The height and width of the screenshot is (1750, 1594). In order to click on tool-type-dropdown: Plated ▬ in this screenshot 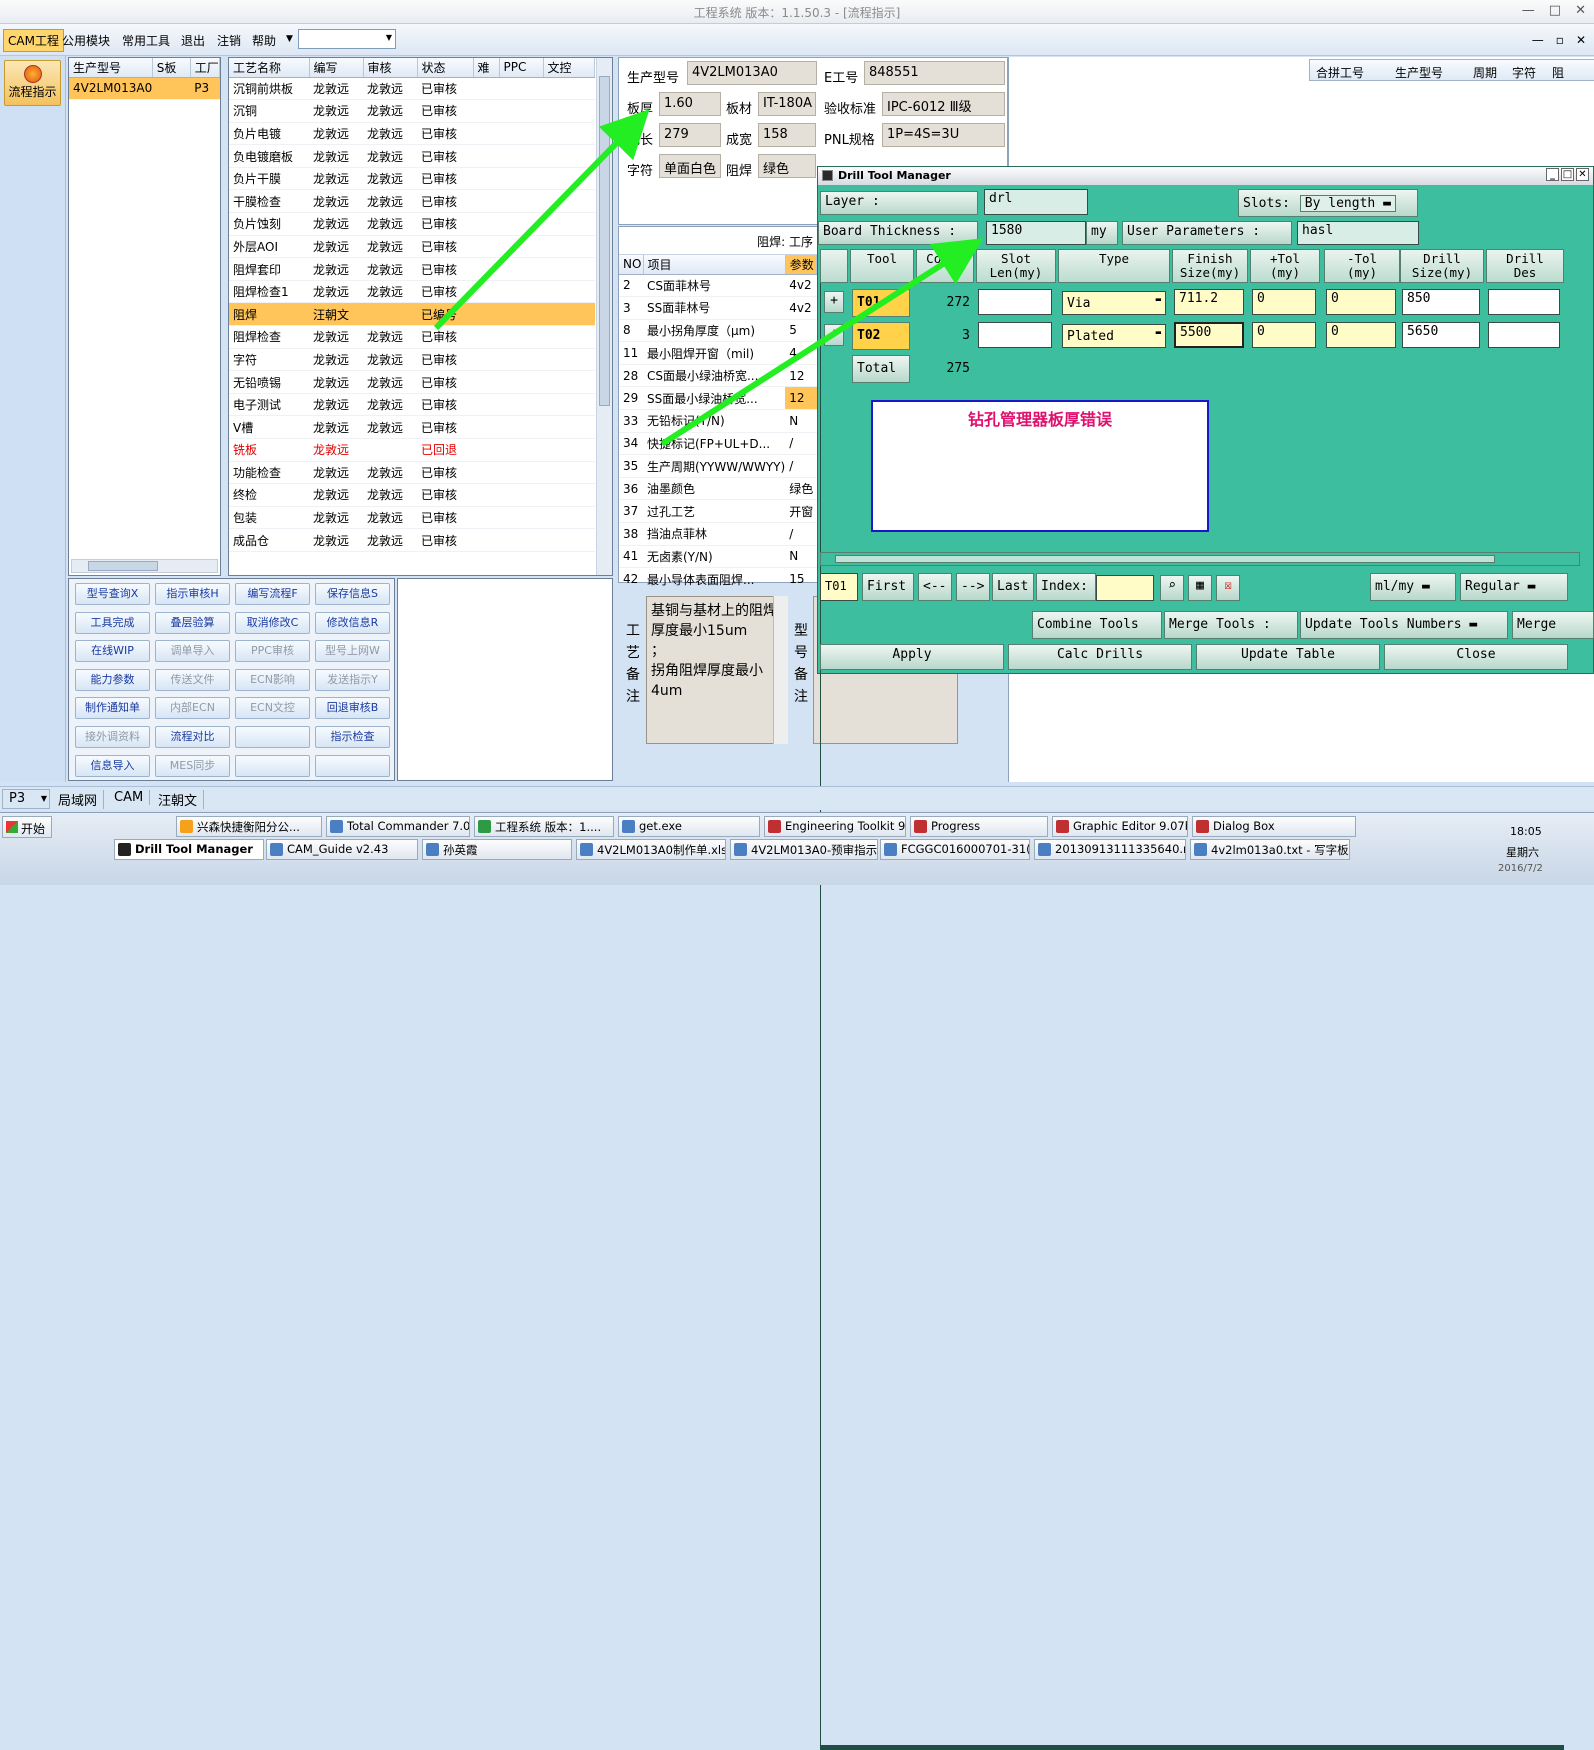, I will do `click(1114, 336)`.